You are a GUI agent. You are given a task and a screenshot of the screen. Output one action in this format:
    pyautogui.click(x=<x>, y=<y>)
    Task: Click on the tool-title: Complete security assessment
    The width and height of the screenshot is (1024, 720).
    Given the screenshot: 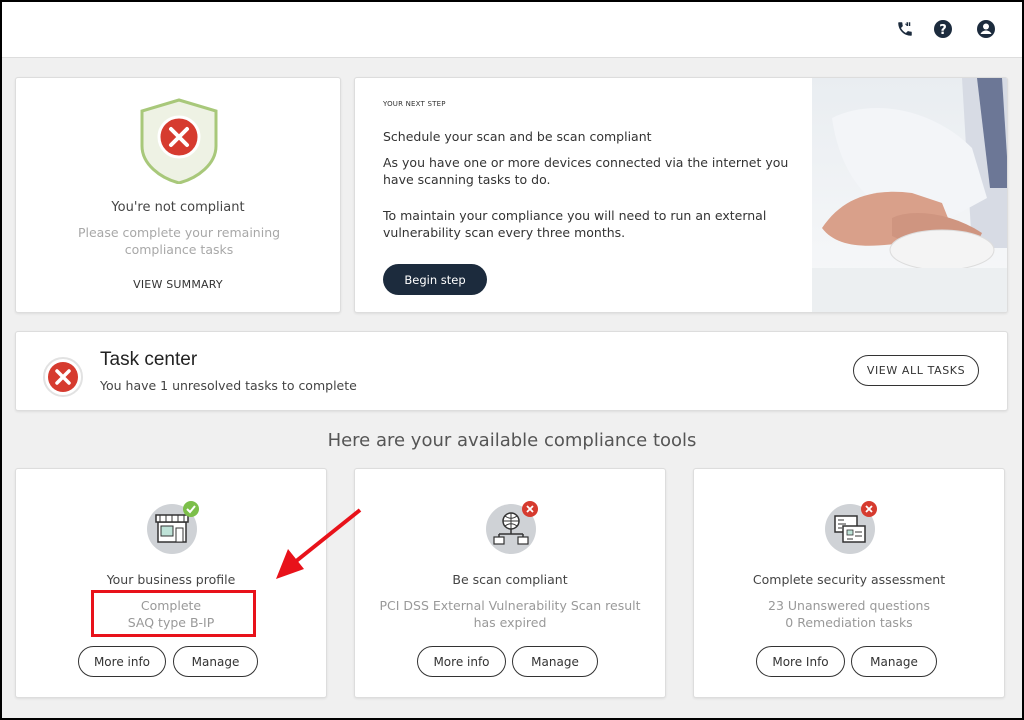 What is the action you would take?
    pyautogui.click(x=849, y=579)
    